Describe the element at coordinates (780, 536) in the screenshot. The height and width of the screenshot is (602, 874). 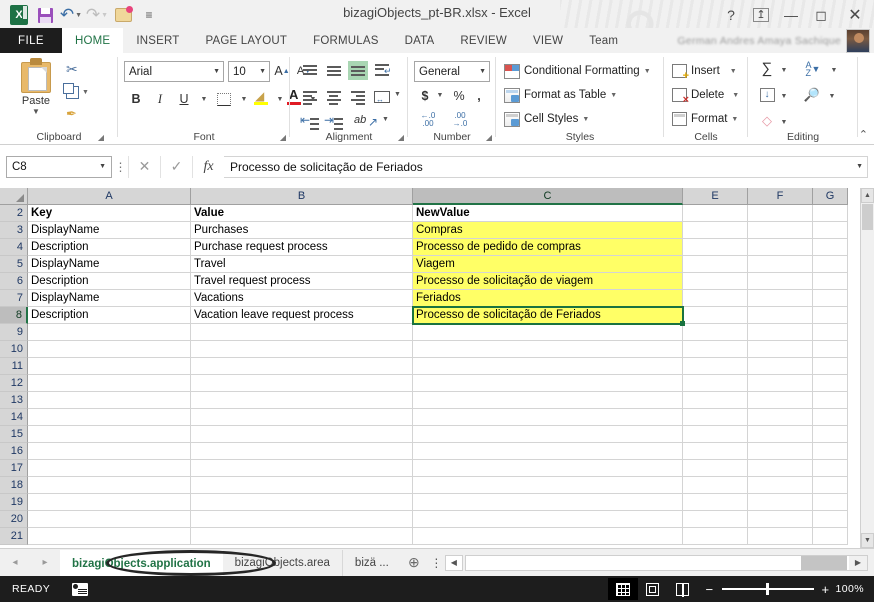
I see `cell-F21` at that location.